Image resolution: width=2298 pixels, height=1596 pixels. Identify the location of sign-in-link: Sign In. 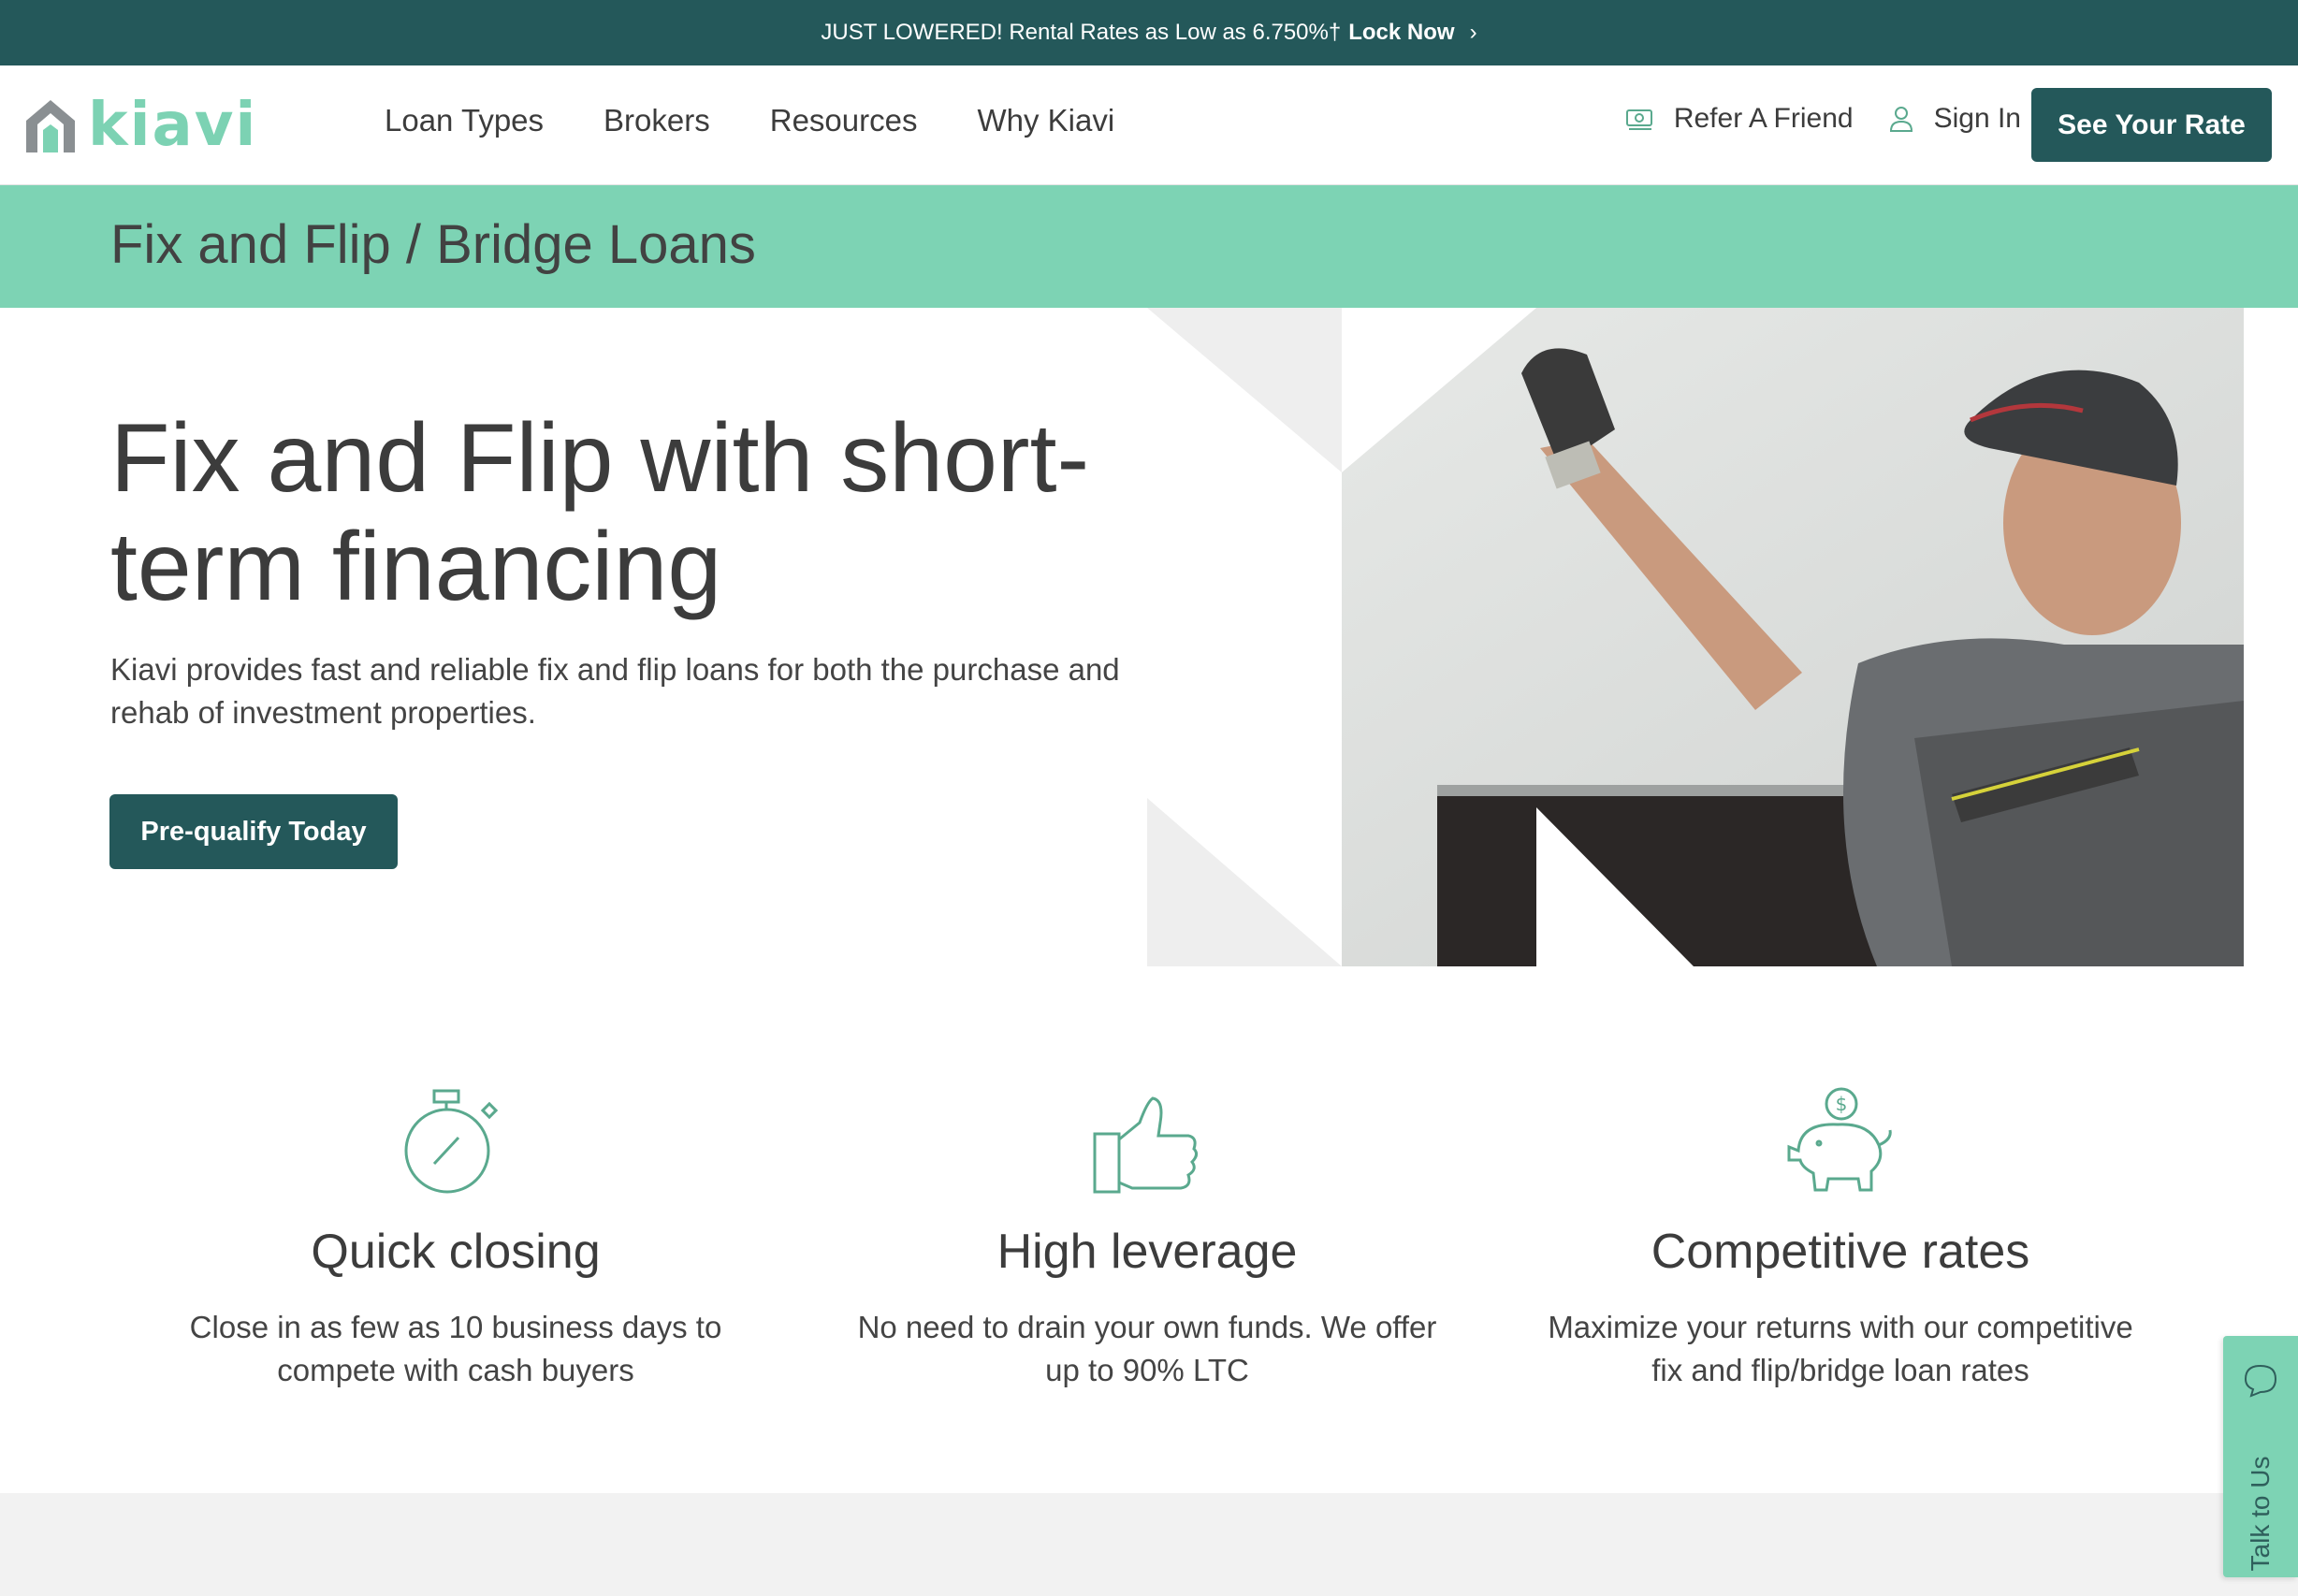
(1955, 119).